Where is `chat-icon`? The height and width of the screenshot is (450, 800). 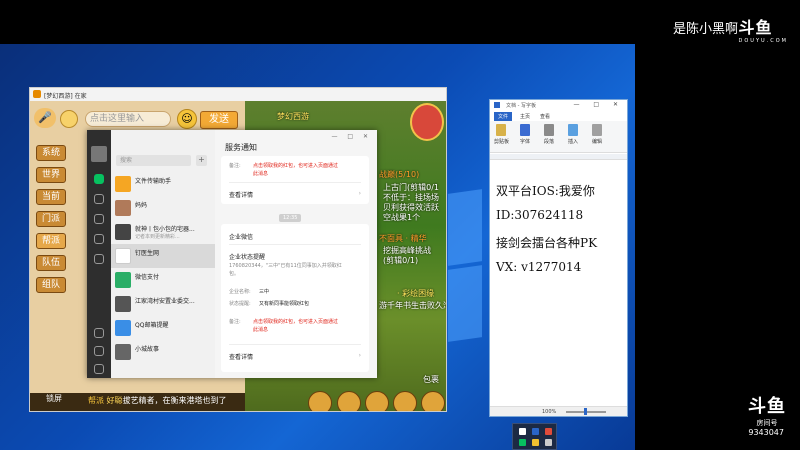
chat-icon is located at coordinates (99, 179).